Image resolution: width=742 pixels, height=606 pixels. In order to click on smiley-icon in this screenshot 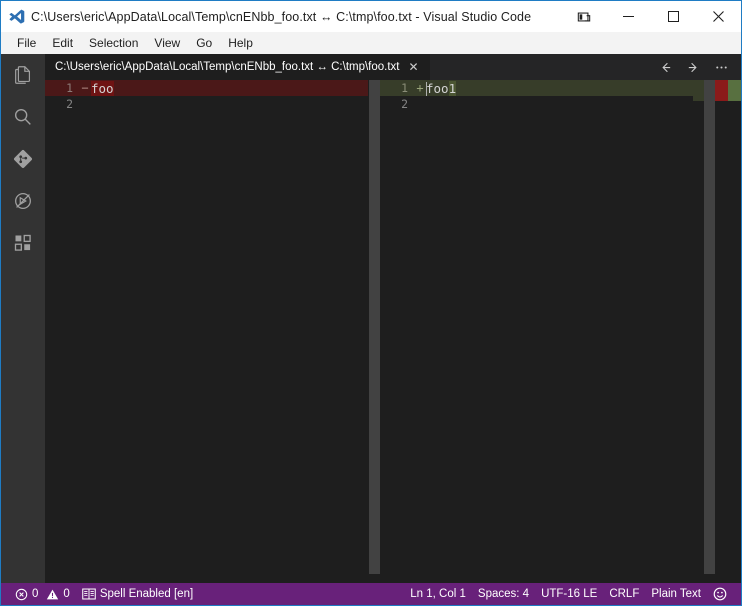, I will do `click(720, 594)`.